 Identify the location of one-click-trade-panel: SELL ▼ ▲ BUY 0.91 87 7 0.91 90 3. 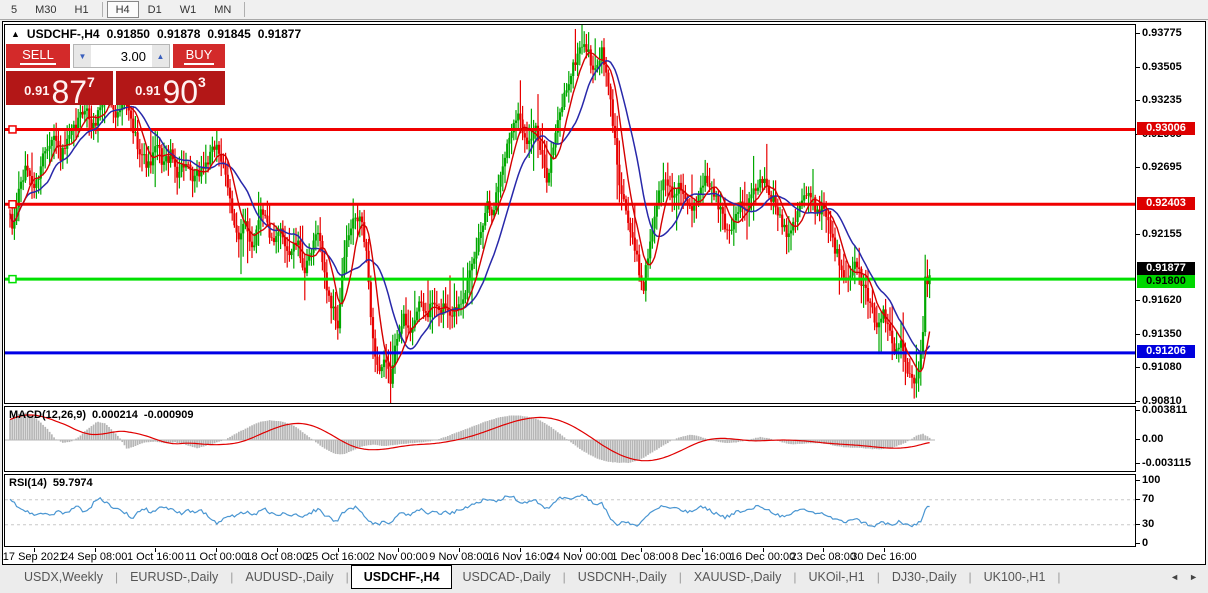
(115, 77).